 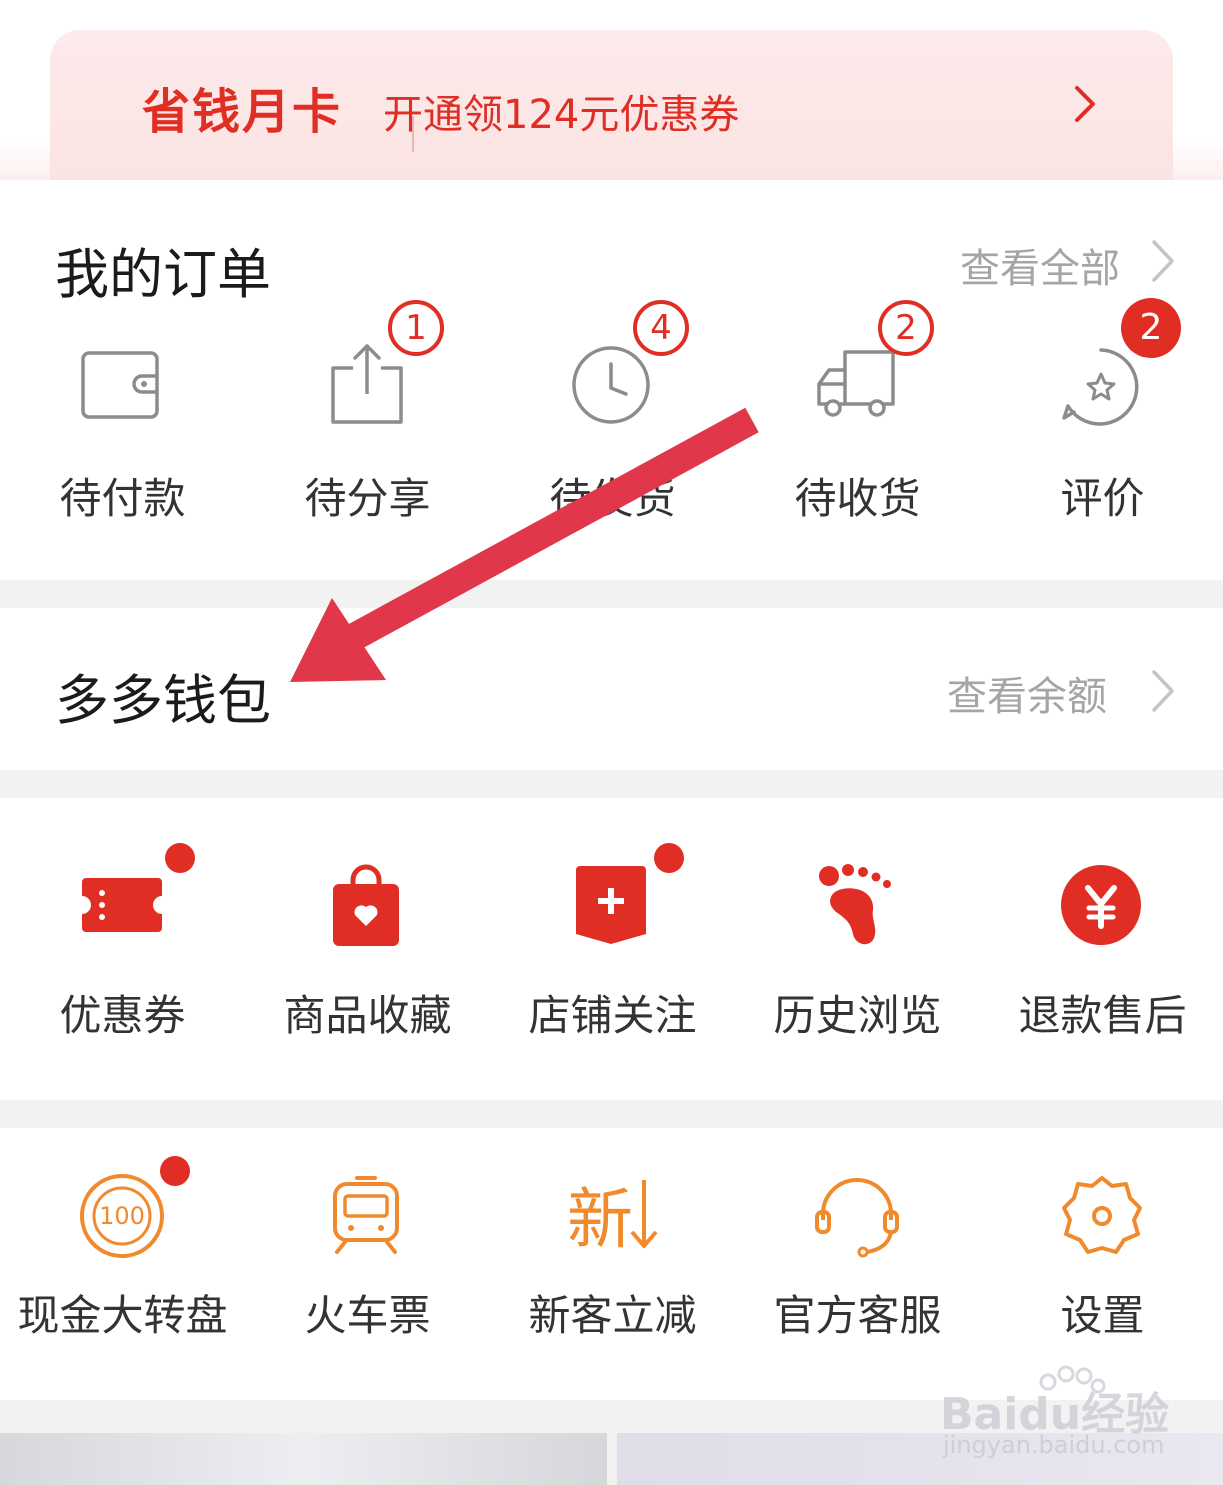 I want to click on tool-item-label: 火车票, so click(x=367, y=1315).